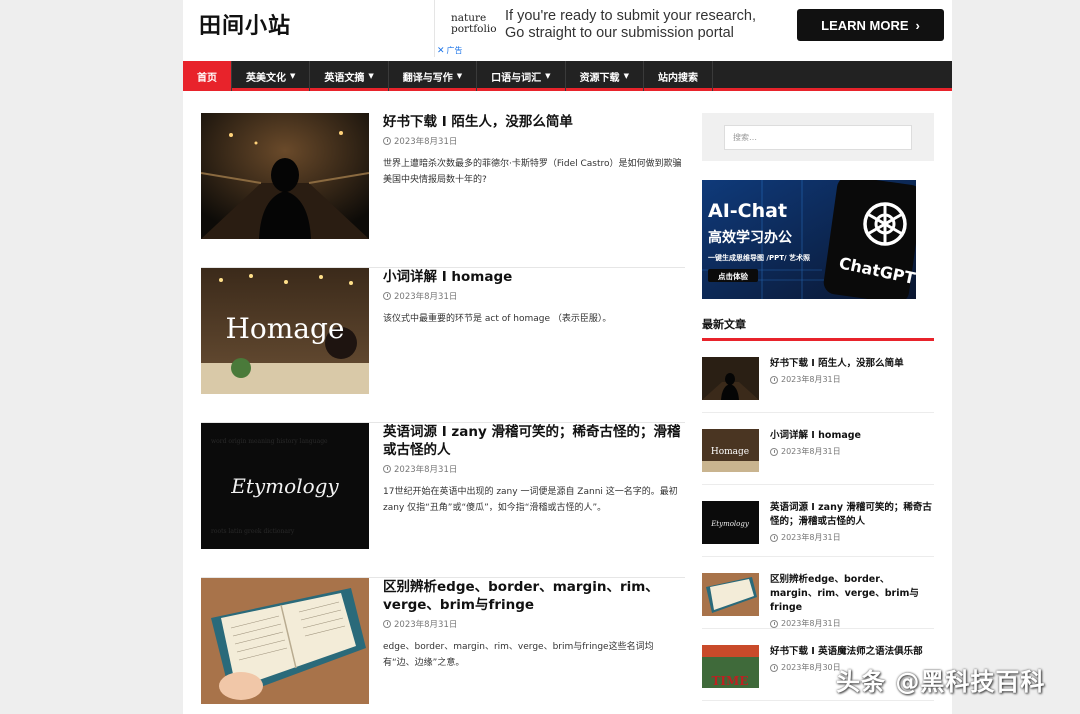 The width and height of the screenshot is (1080, 714). I want to click on nav-item-culture: 英美文化 ▼, so click(271, 76).